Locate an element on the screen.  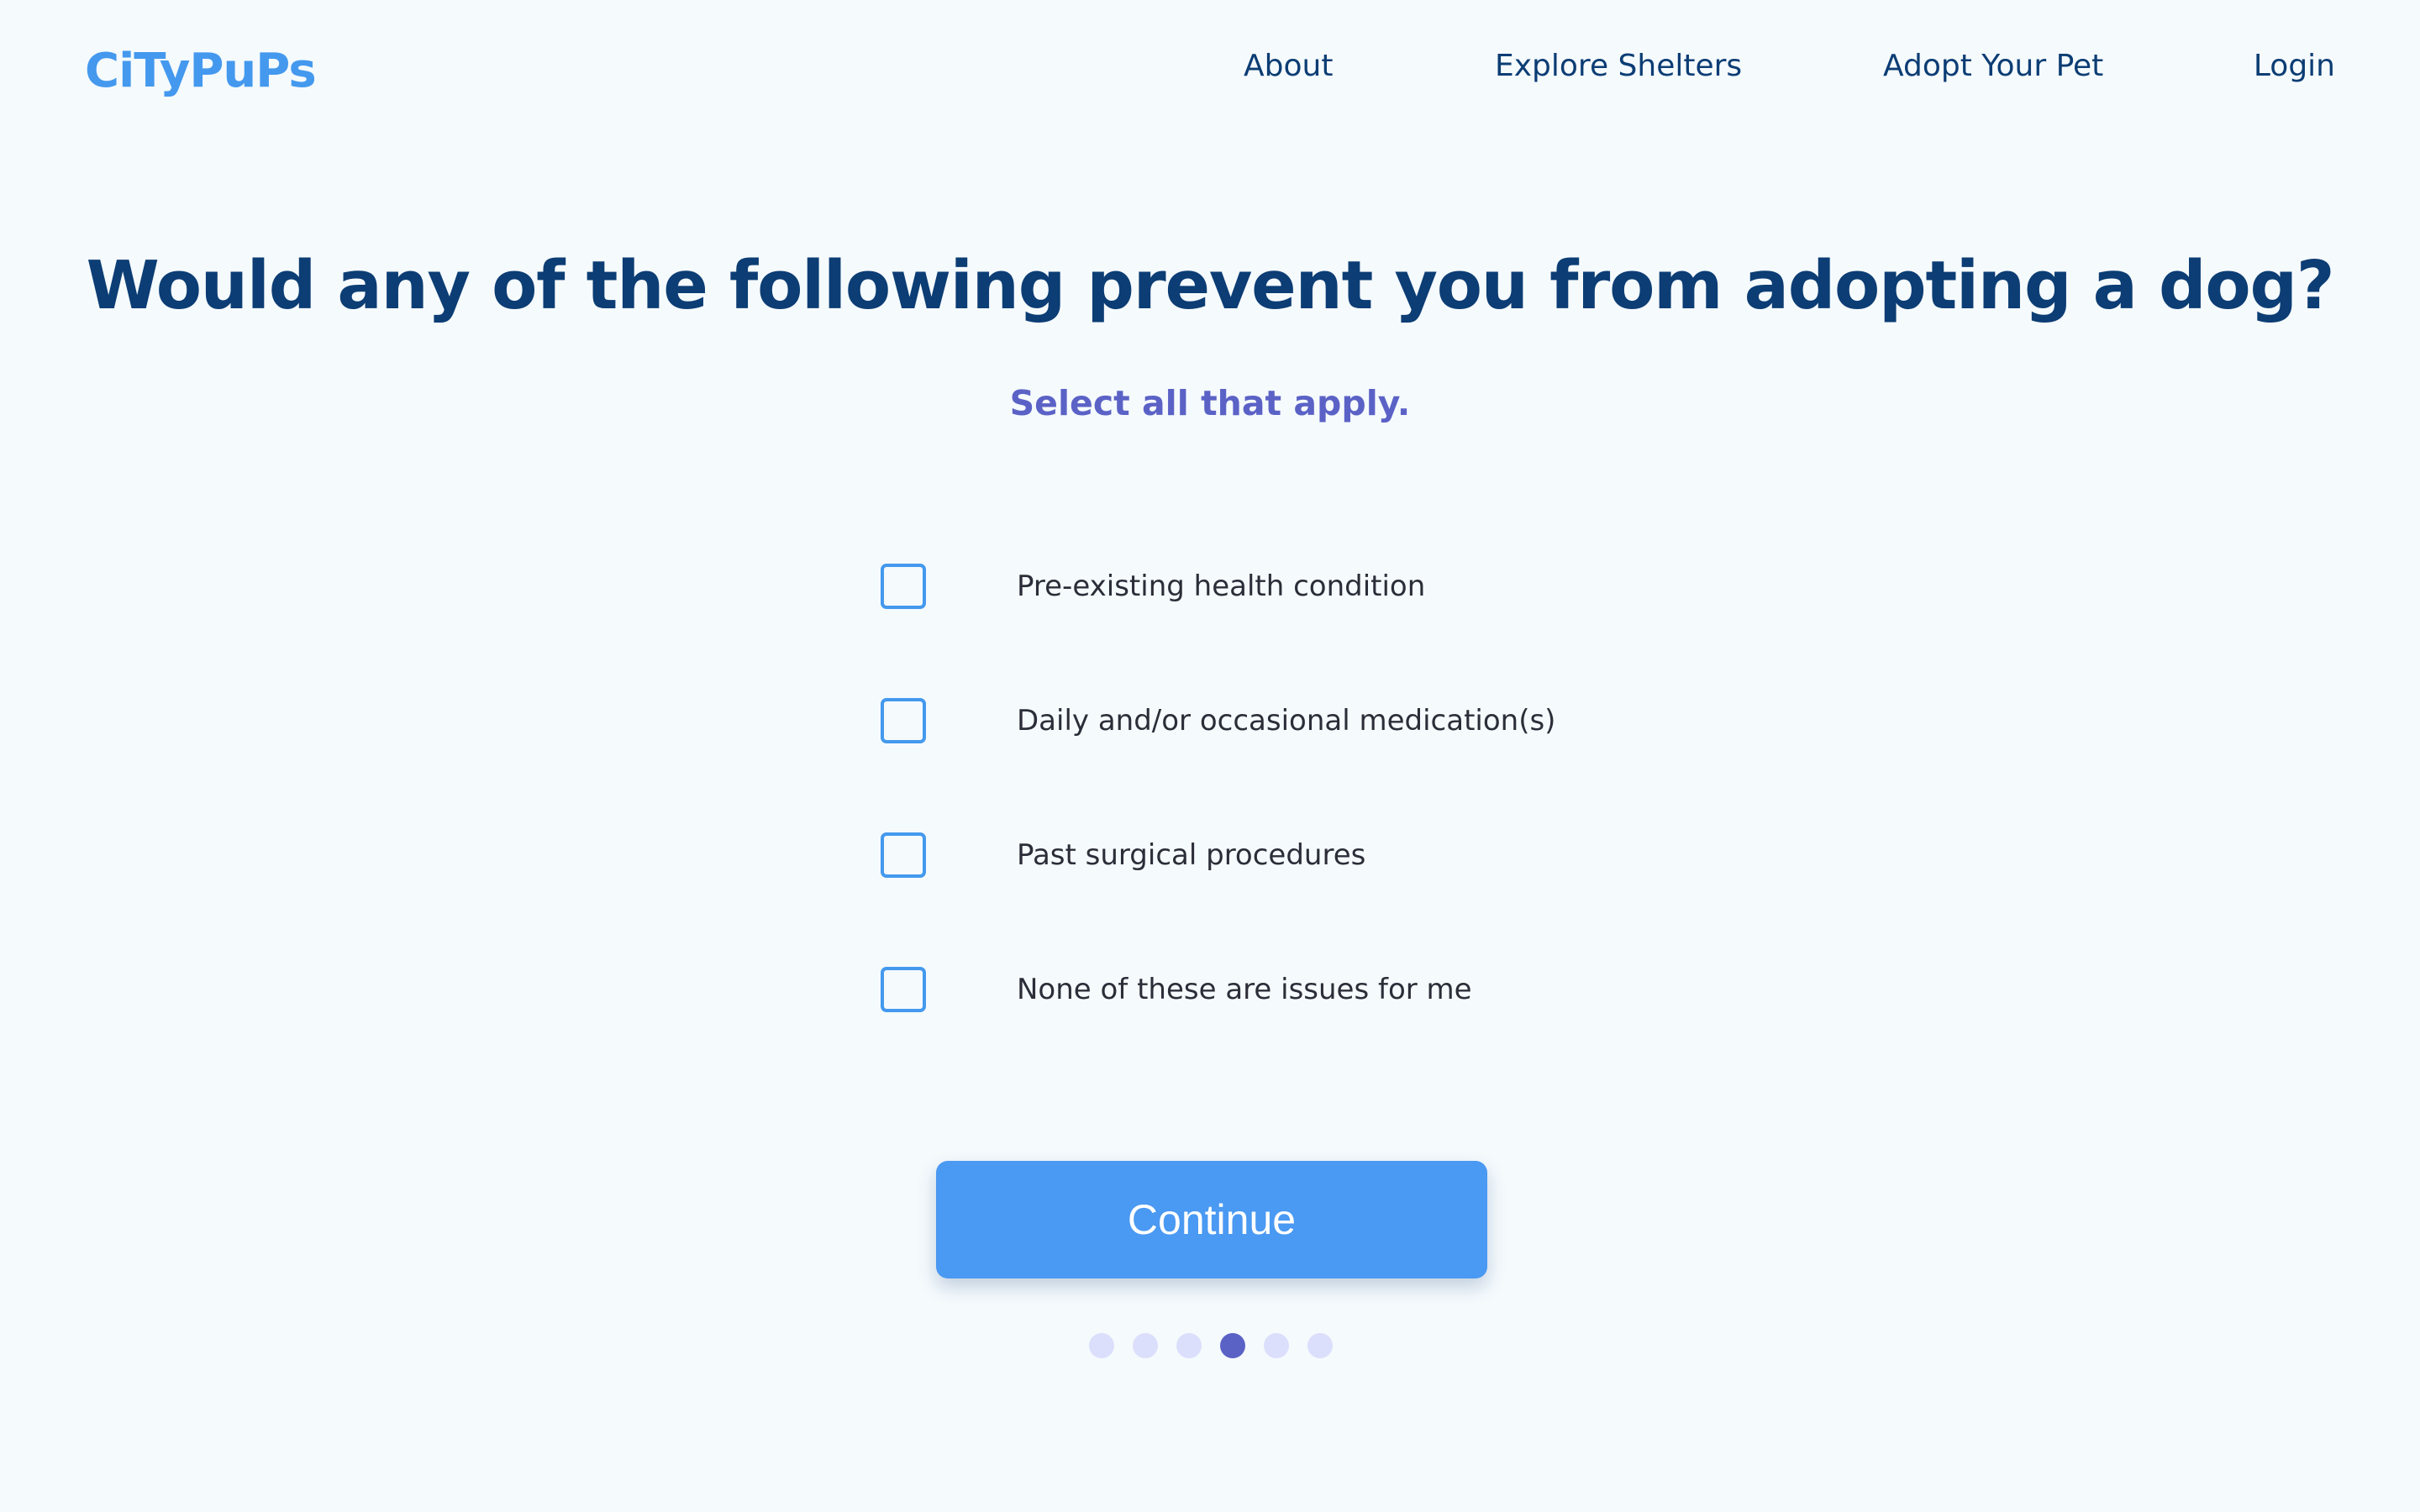
option-none-of-these: None of these are issues for me is located at coordinates (1176, 989).